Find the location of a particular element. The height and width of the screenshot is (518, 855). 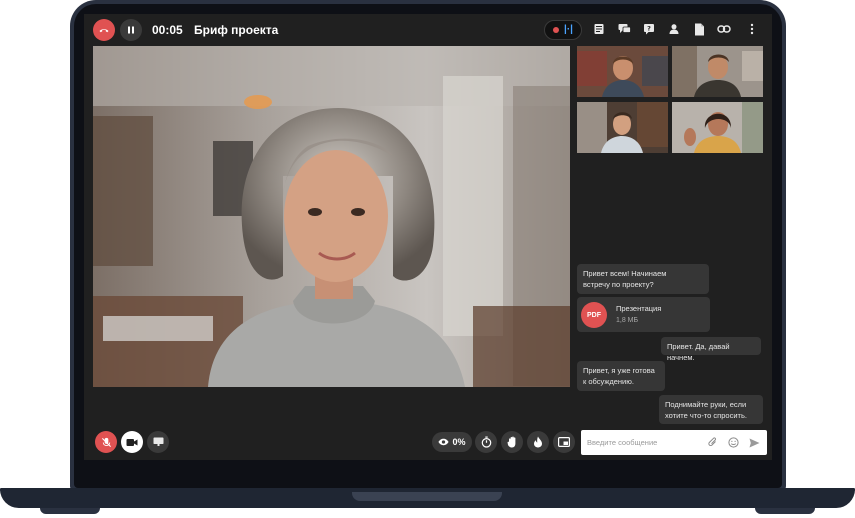

file-attachment: PDF Презентация 1,8 МБ is located at coordinates (643, 314).